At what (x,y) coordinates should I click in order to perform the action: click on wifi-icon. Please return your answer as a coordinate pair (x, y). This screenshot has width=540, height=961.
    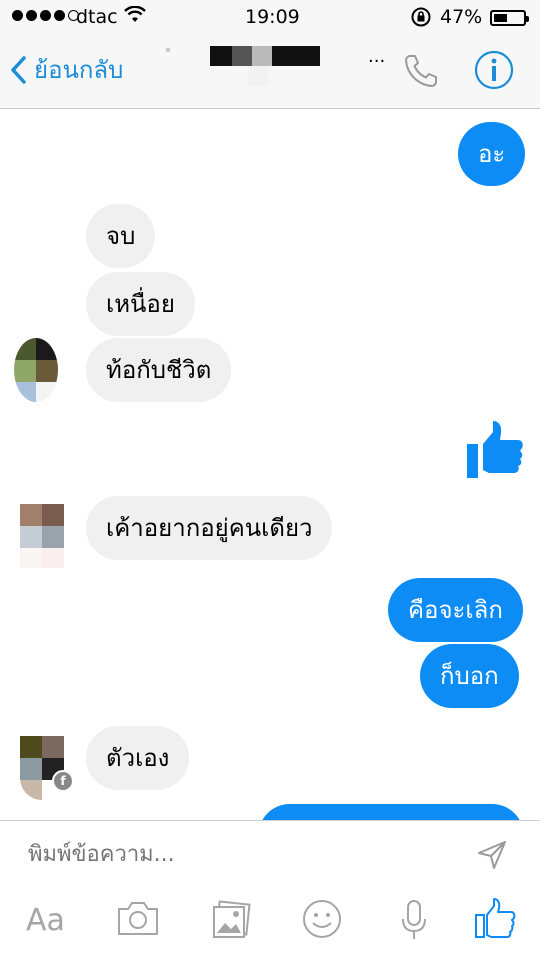
    Looking at the image, I should click on (135, 17).